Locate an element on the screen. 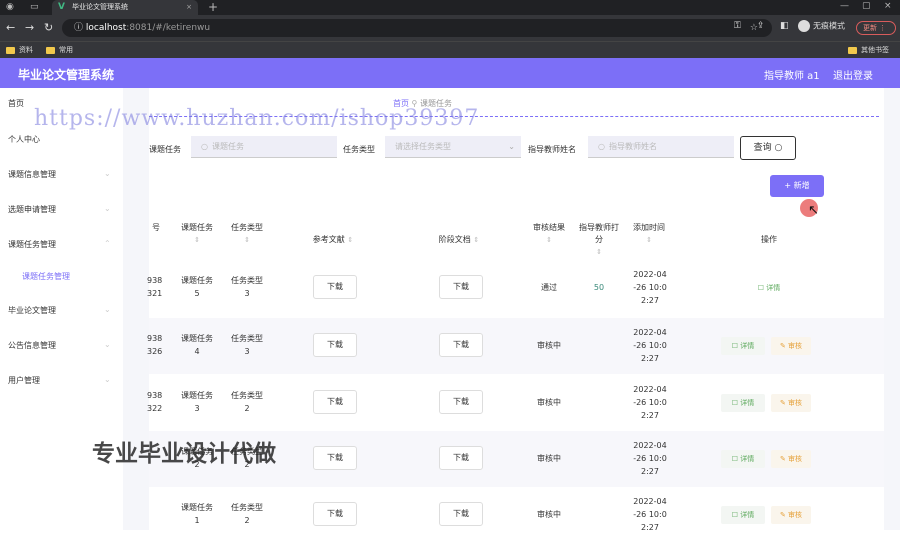  url-input: ⓘ localhost:8081/#/ketirenwu ☆ is located at coordinates (417, 28).